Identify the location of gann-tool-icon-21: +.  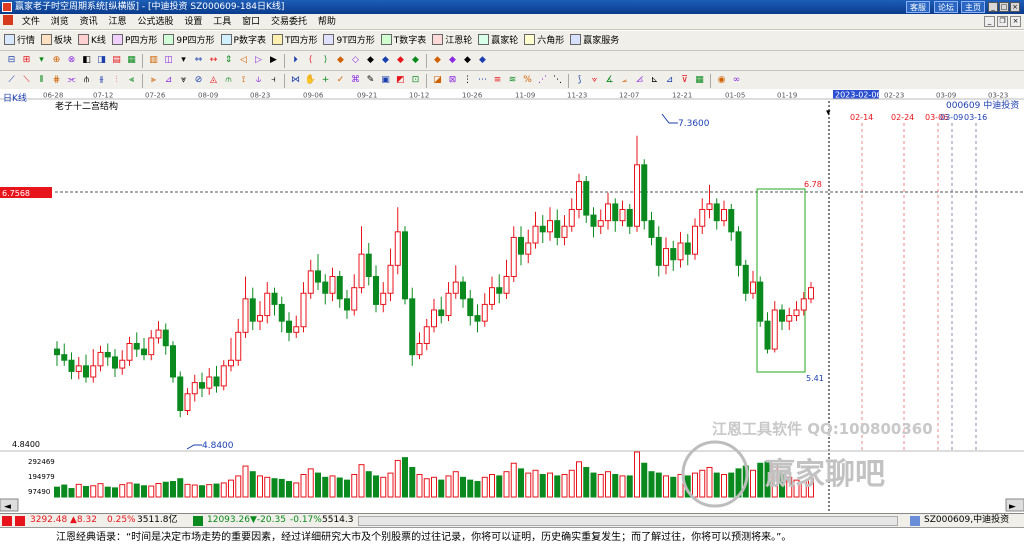
(325, 80).